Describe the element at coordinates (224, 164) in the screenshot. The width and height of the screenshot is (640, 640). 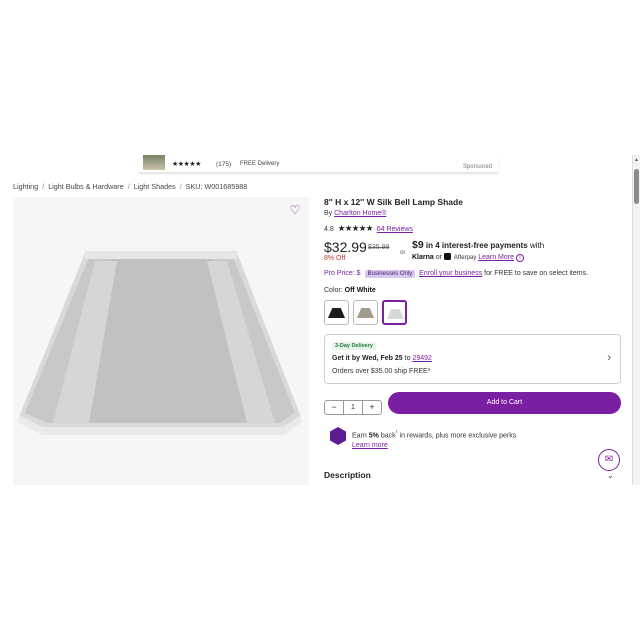
I see `ad-review-count: (175)` at that location.